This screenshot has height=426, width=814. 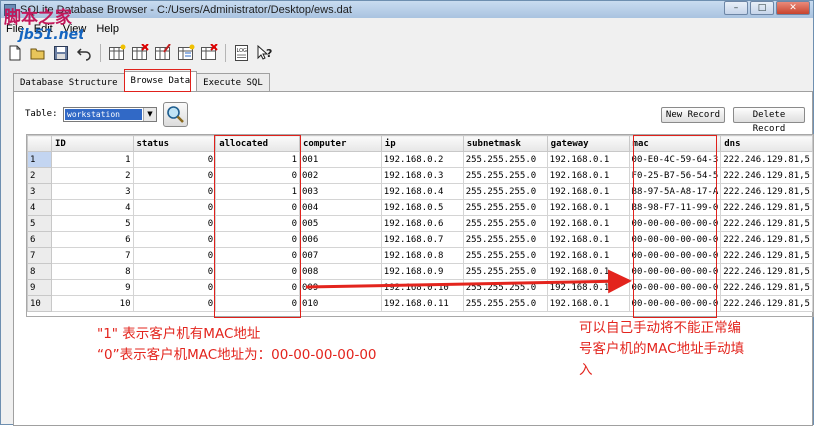 What do you see at coordinates (39, 255) in the screenshot?
I see `row-header: 7` at bounding box center [39, 255].